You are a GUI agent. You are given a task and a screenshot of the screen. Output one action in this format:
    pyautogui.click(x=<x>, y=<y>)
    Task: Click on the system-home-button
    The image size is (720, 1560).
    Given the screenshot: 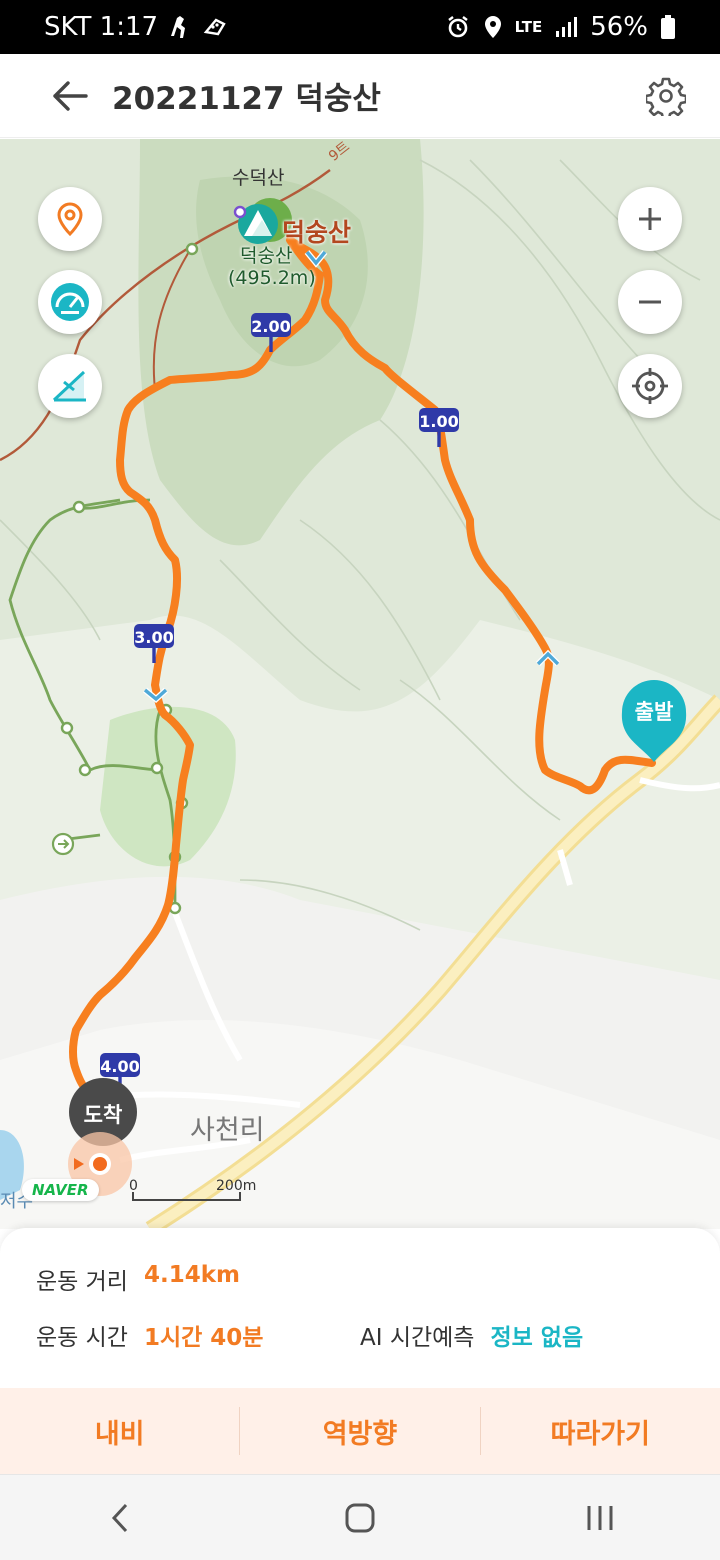 What is the action you would take?
    pyautogui.click(x=360, y=1518)
    